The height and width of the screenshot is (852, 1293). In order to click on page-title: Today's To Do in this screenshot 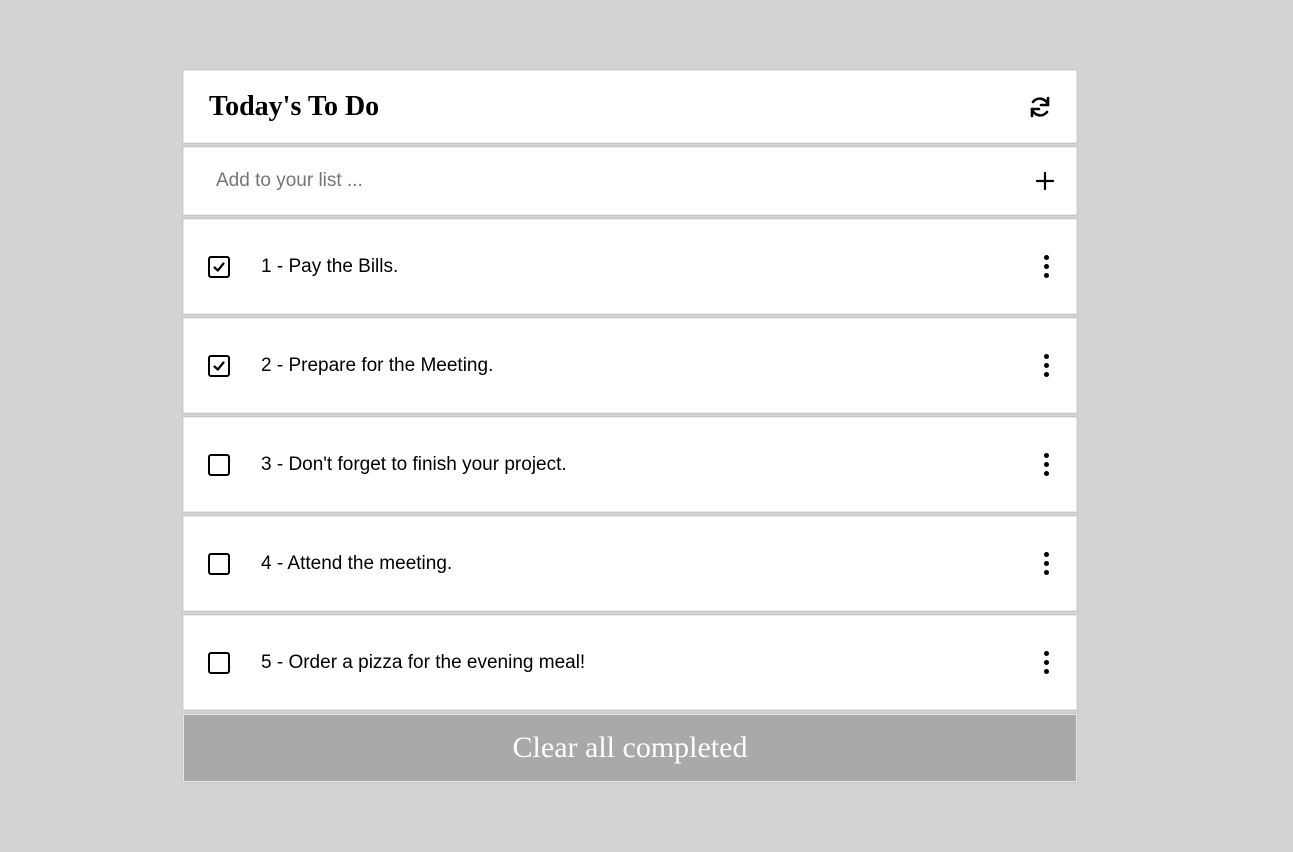, I will do `click(294, 106)`.